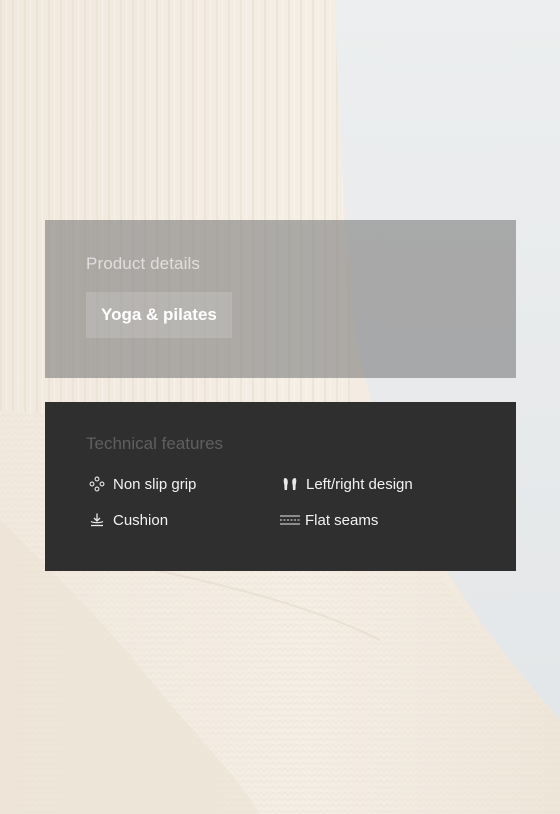 The image size is (560, 814). I want to click on feature-cushion: Cushion, so click(127, 520).